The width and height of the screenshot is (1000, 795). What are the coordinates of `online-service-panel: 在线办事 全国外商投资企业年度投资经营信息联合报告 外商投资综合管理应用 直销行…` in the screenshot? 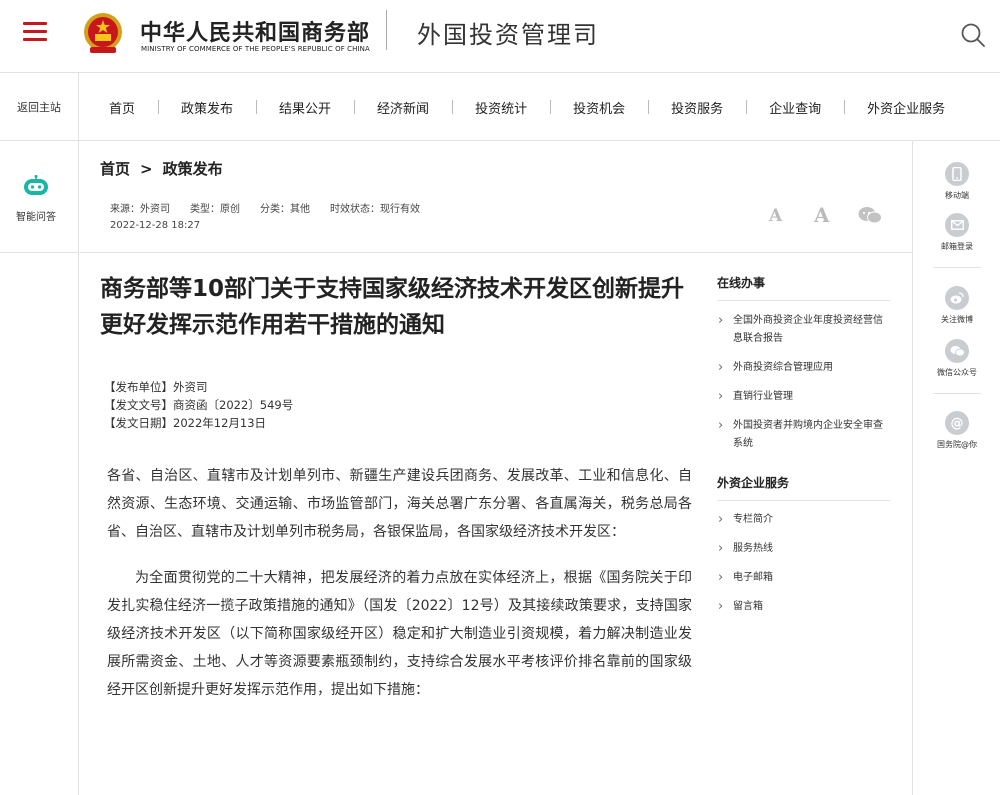 It's located at (803, 363).